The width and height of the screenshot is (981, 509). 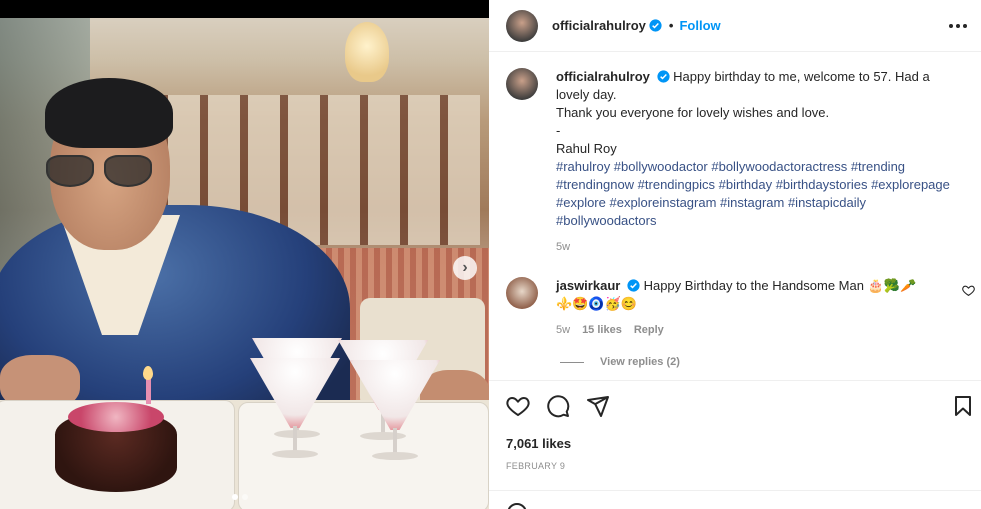 What do you see at coordinates (602, 330) in the screenshot?
I see `comment-likes: 15 likes` at bounding box center [602, 330].